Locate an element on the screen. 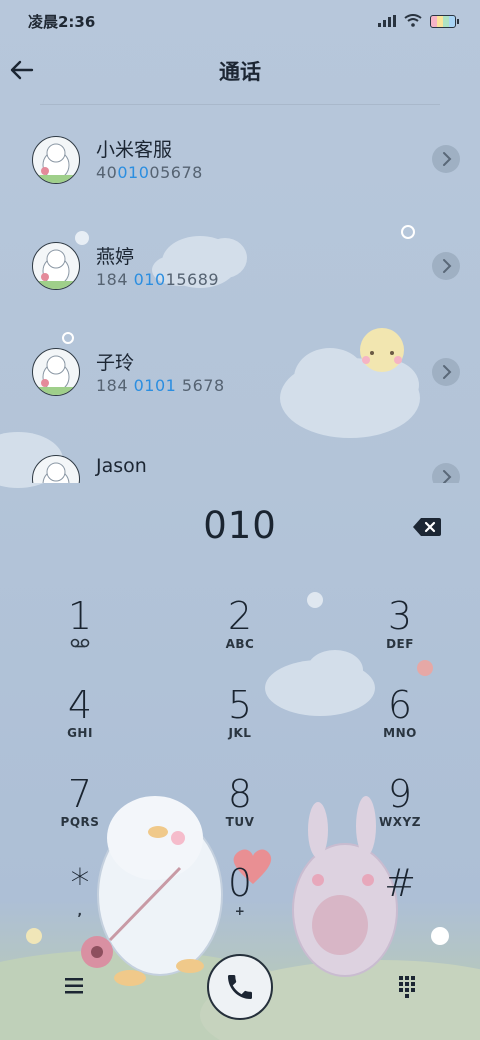 The width and height of the screenshot is (480, 1040). key-8: 8 TUV is located at coordinates (240, 813).